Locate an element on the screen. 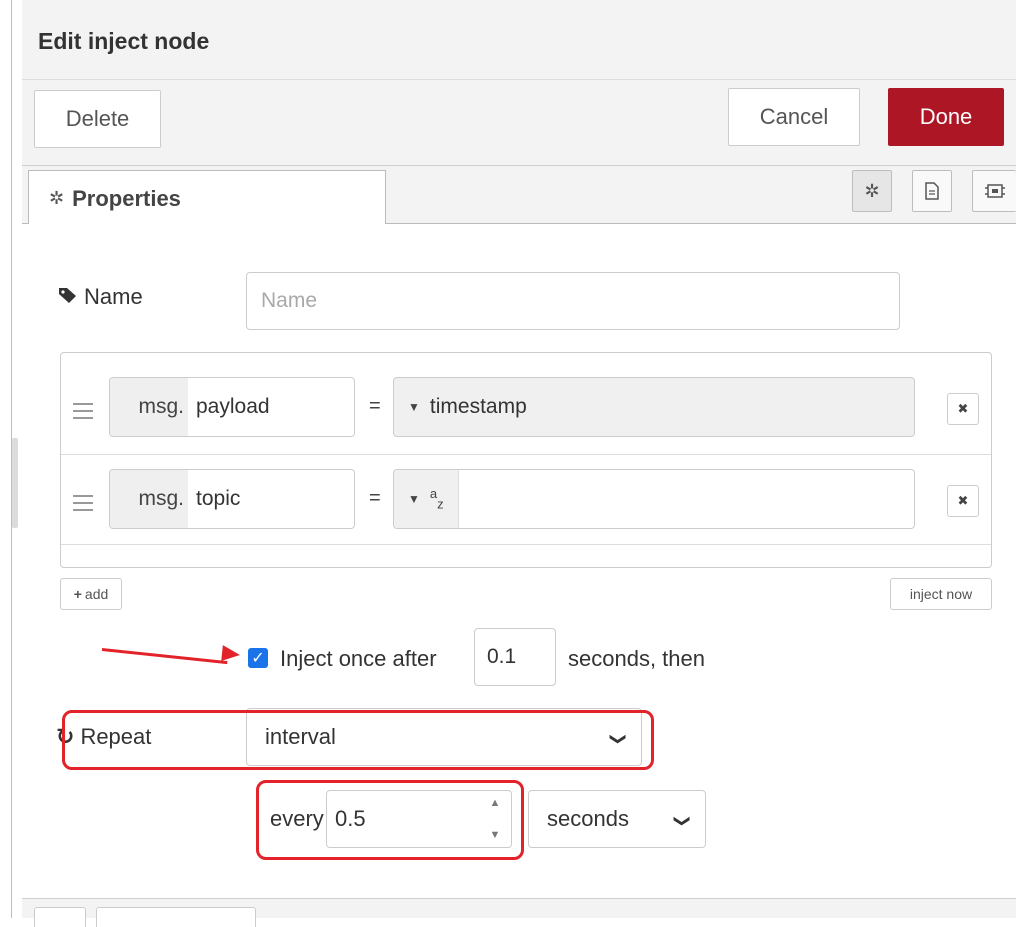 The image size is (1016, 927). every-label: every is located at coordinates (297, 818).